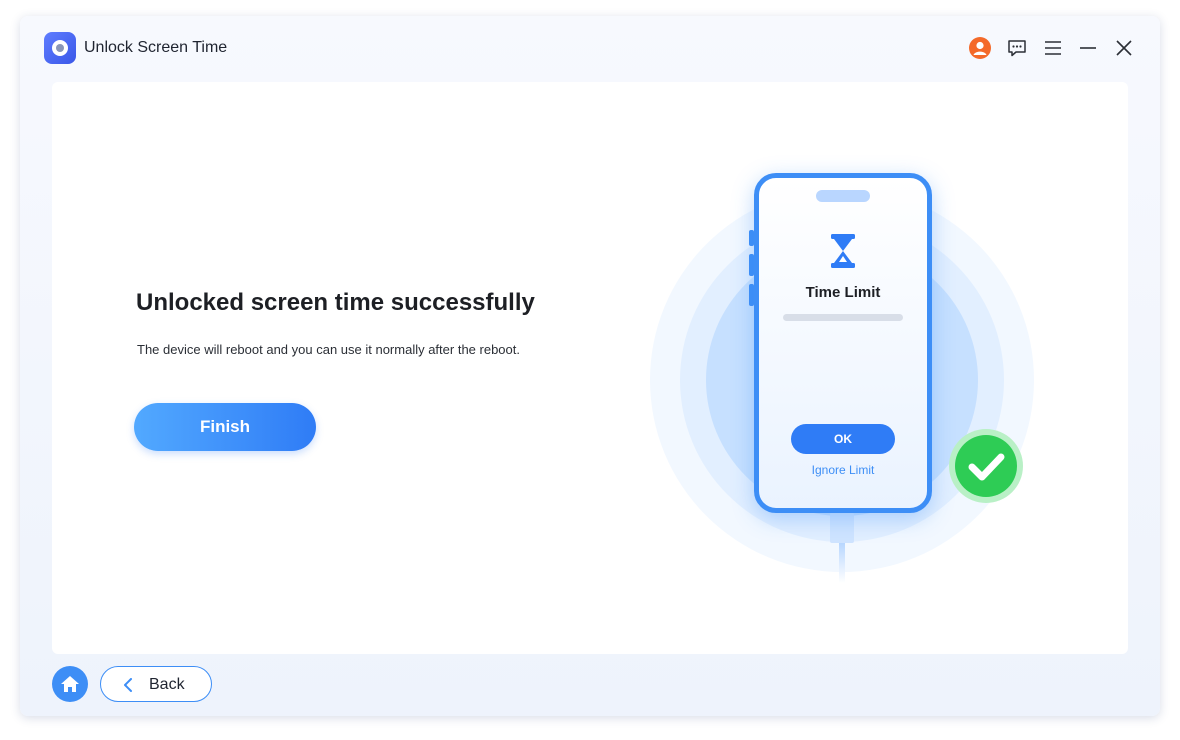 The width and height of the screenshot is (1180, 740). Describe the element at coordinates (843, 470) in the screenshot. I see `ignore-limit-link: Ignore Limit` at that location.